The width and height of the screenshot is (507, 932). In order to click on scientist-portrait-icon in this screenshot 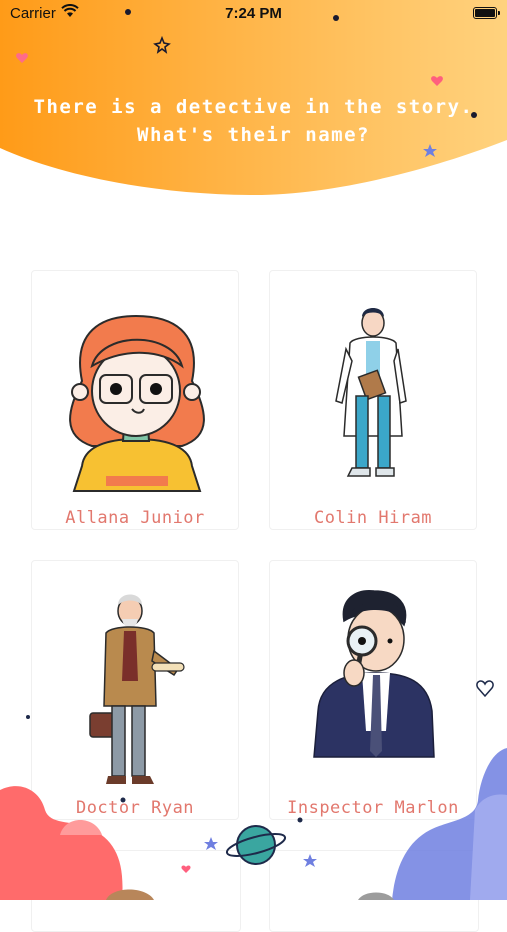, I will do `click(371, 392)`.